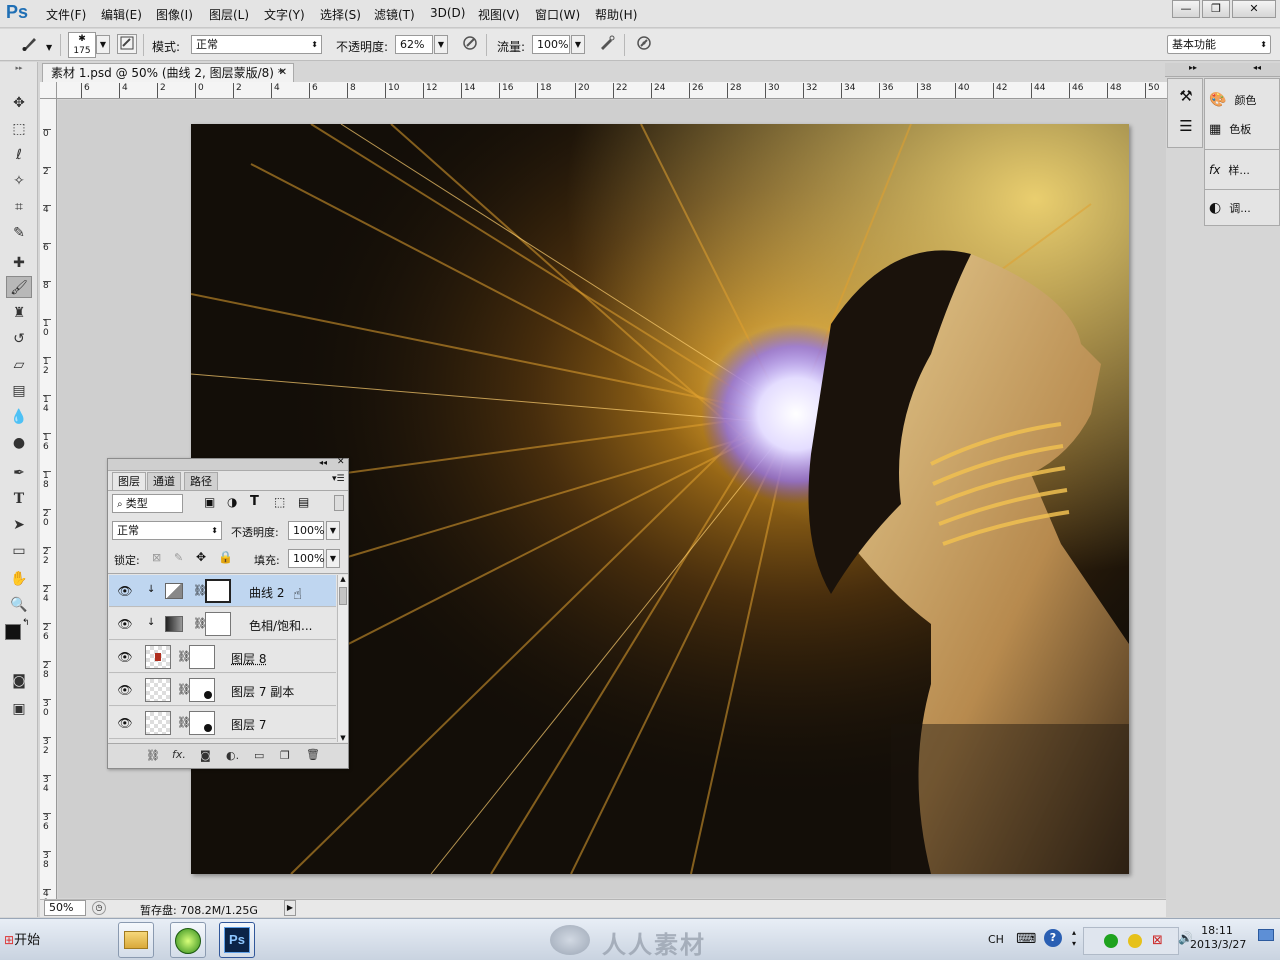 Image resolution: width=1280 pixels, height=960 pixels. I want to click on layer-row: 👁 ⛓ 图层 7, so click(222, 723).